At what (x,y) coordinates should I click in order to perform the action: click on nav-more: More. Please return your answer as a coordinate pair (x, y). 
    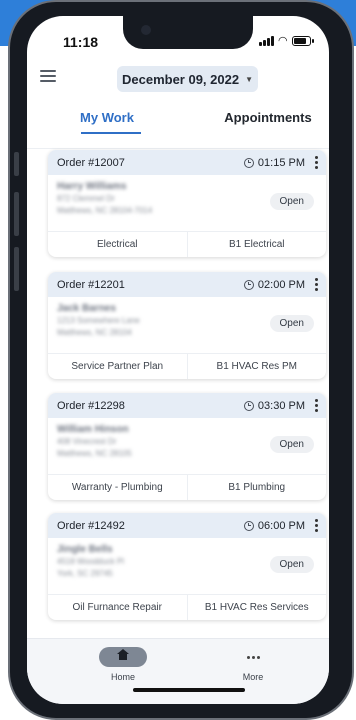
    Looking at the image, I should click on (253, 664).